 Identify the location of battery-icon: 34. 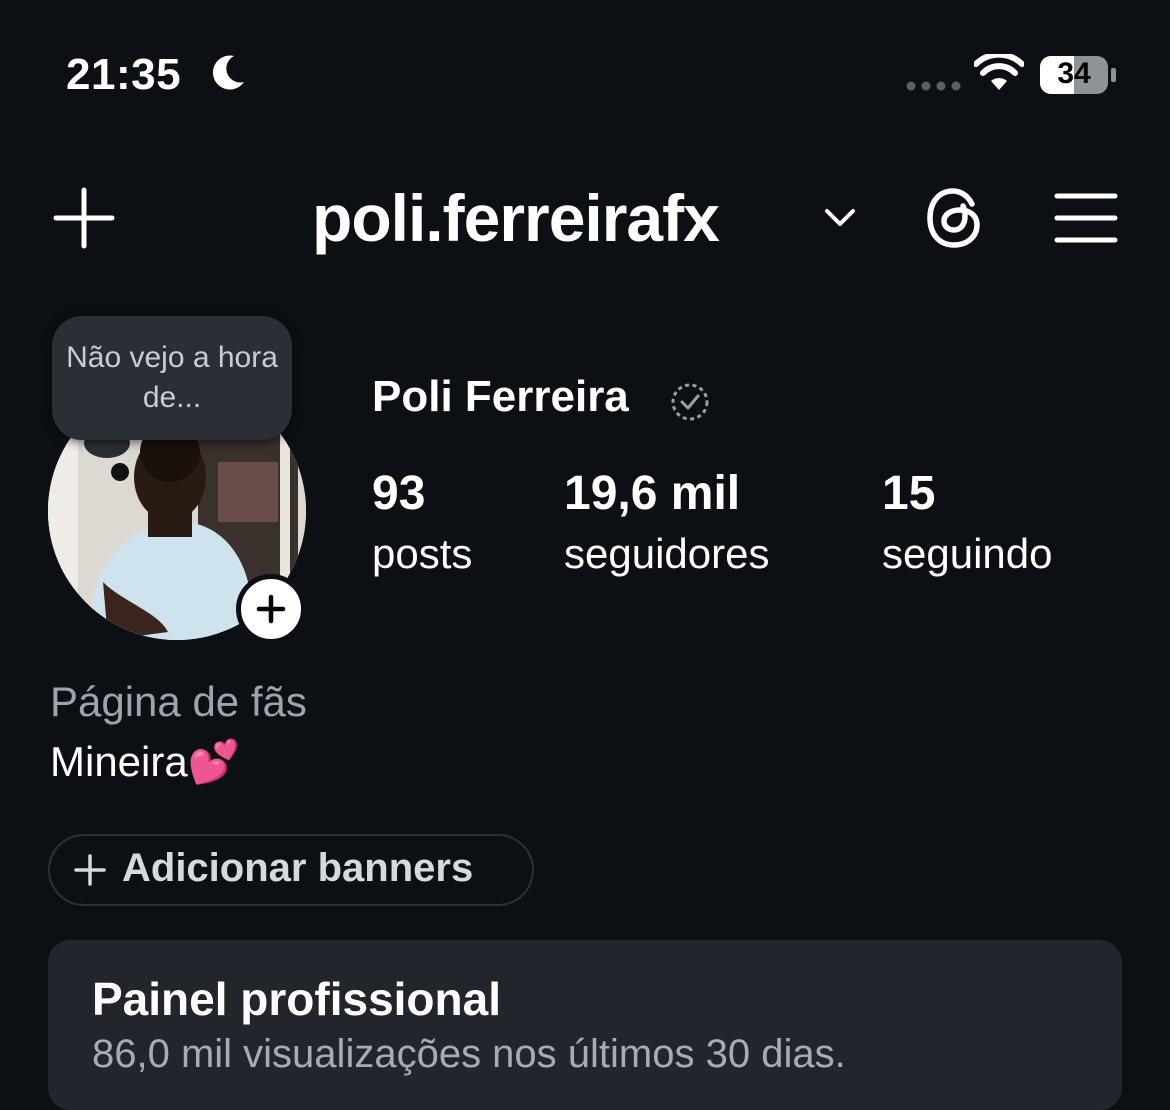
(1078, 75).